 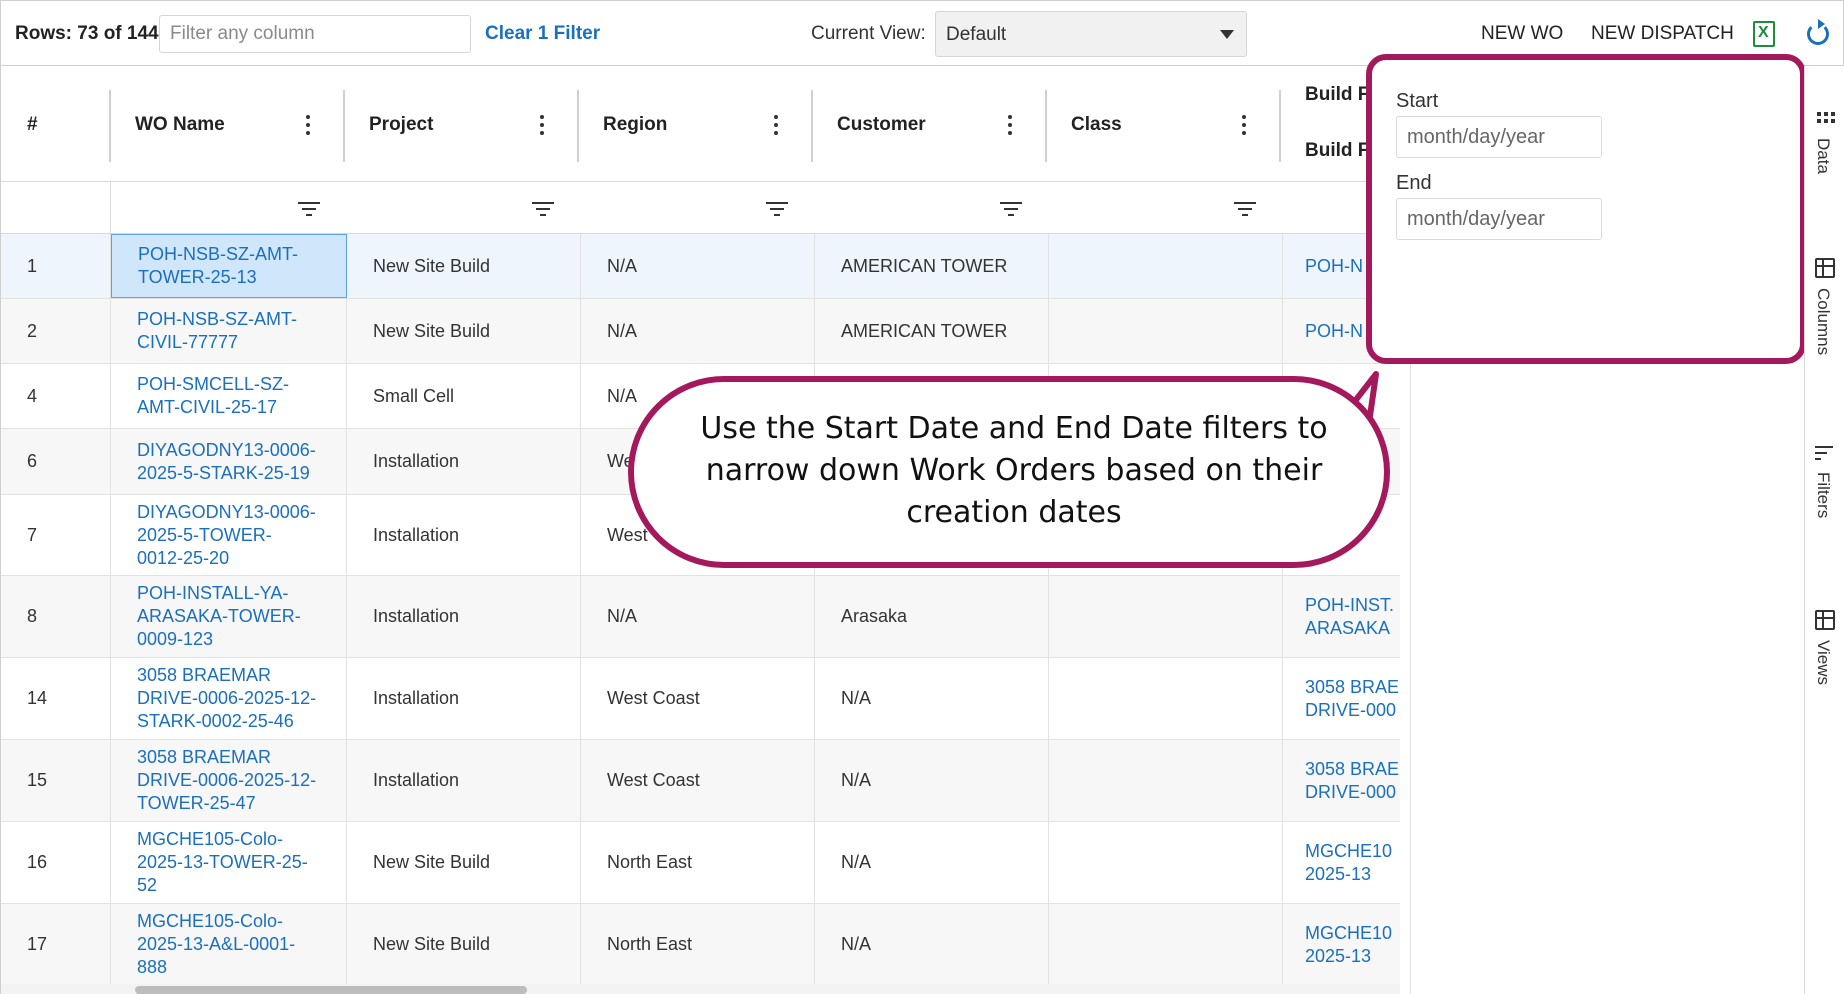 I want to click on wo-name-link: MGCHE105-Colo-2025-13-TOWER-25-52, so click(x=229, y=862).